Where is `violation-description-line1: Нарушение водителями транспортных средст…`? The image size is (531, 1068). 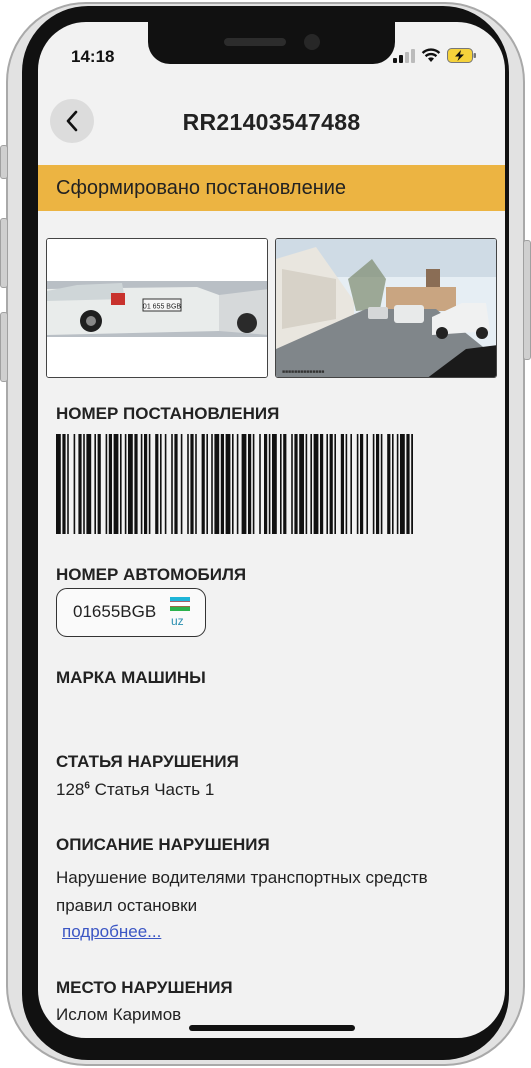
violation-description-line1: Нарушение водителями транспортных средст… is located at coordinates (242, 877).